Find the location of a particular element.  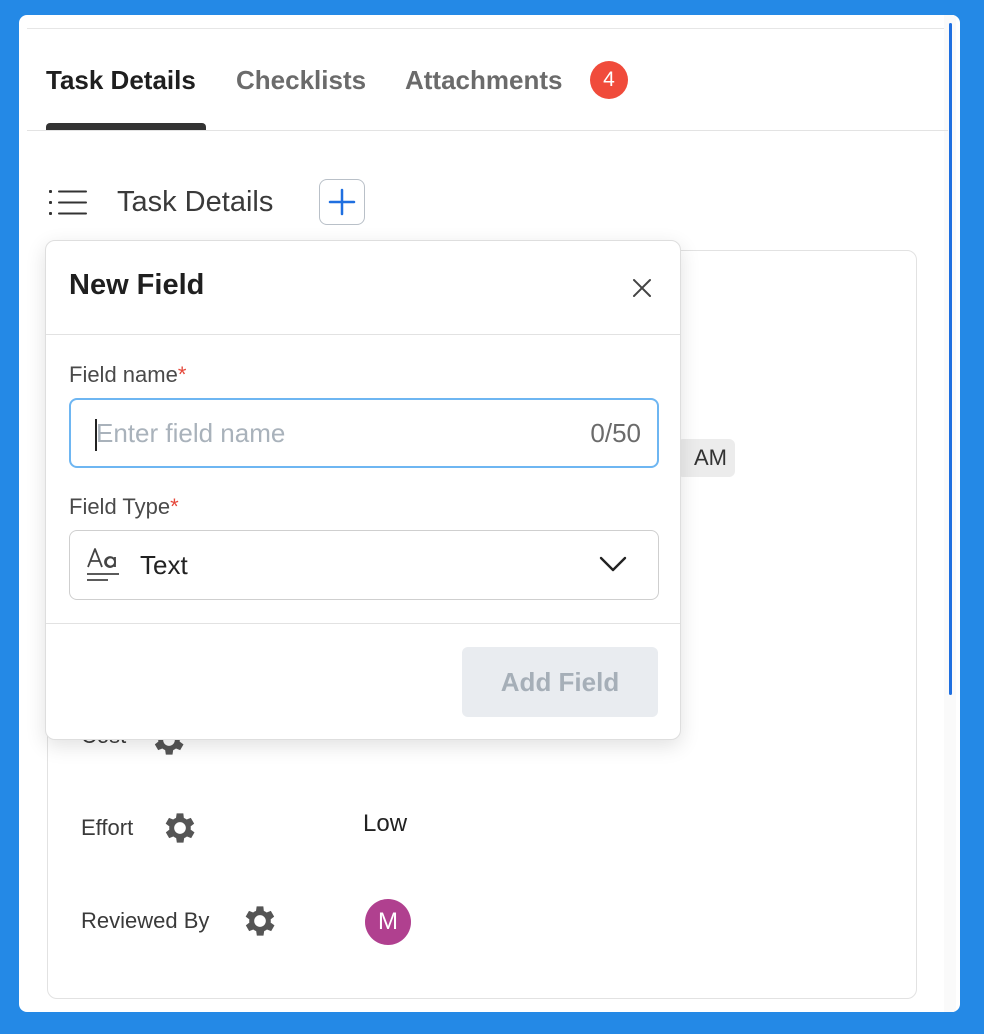

close-icon is located at coordinates (642, 288).